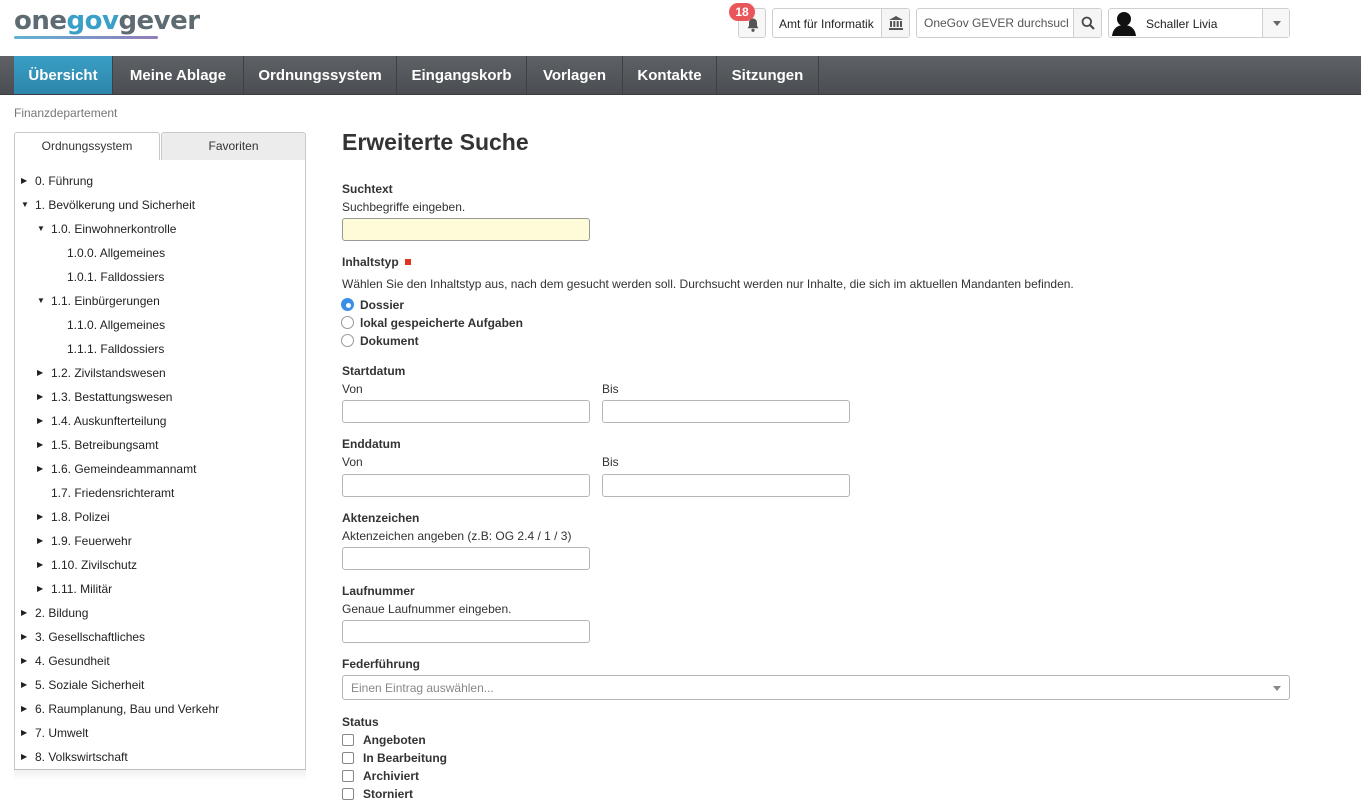 Image resolution: width=1361 pixels, height=803 pixels. What do you see at coordinates (80, 517) in the screenshot?
I see `tree-item-label: 1.8. Polizei` at bounding box center [80, 517].